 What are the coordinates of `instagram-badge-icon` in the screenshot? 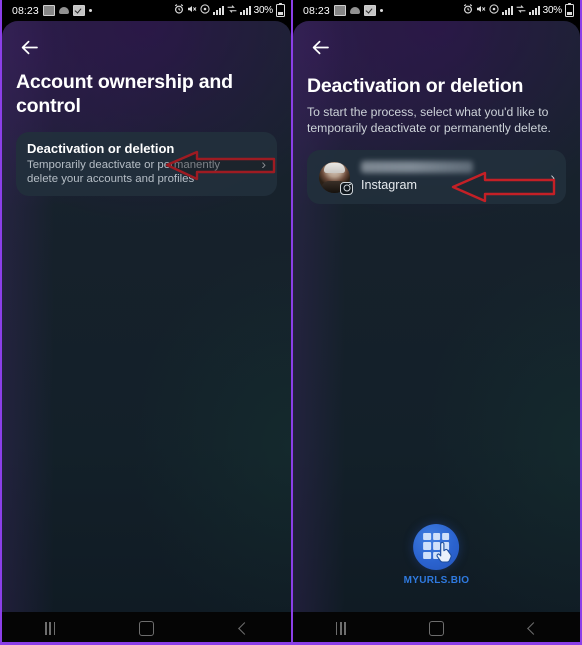 It's located at (346, 188).